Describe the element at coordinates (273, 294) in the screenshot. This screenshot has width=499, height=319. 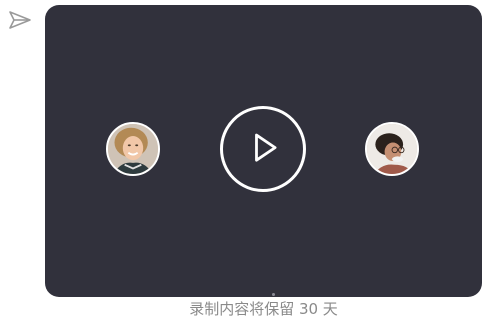
I see `progress-indicator` at that location.